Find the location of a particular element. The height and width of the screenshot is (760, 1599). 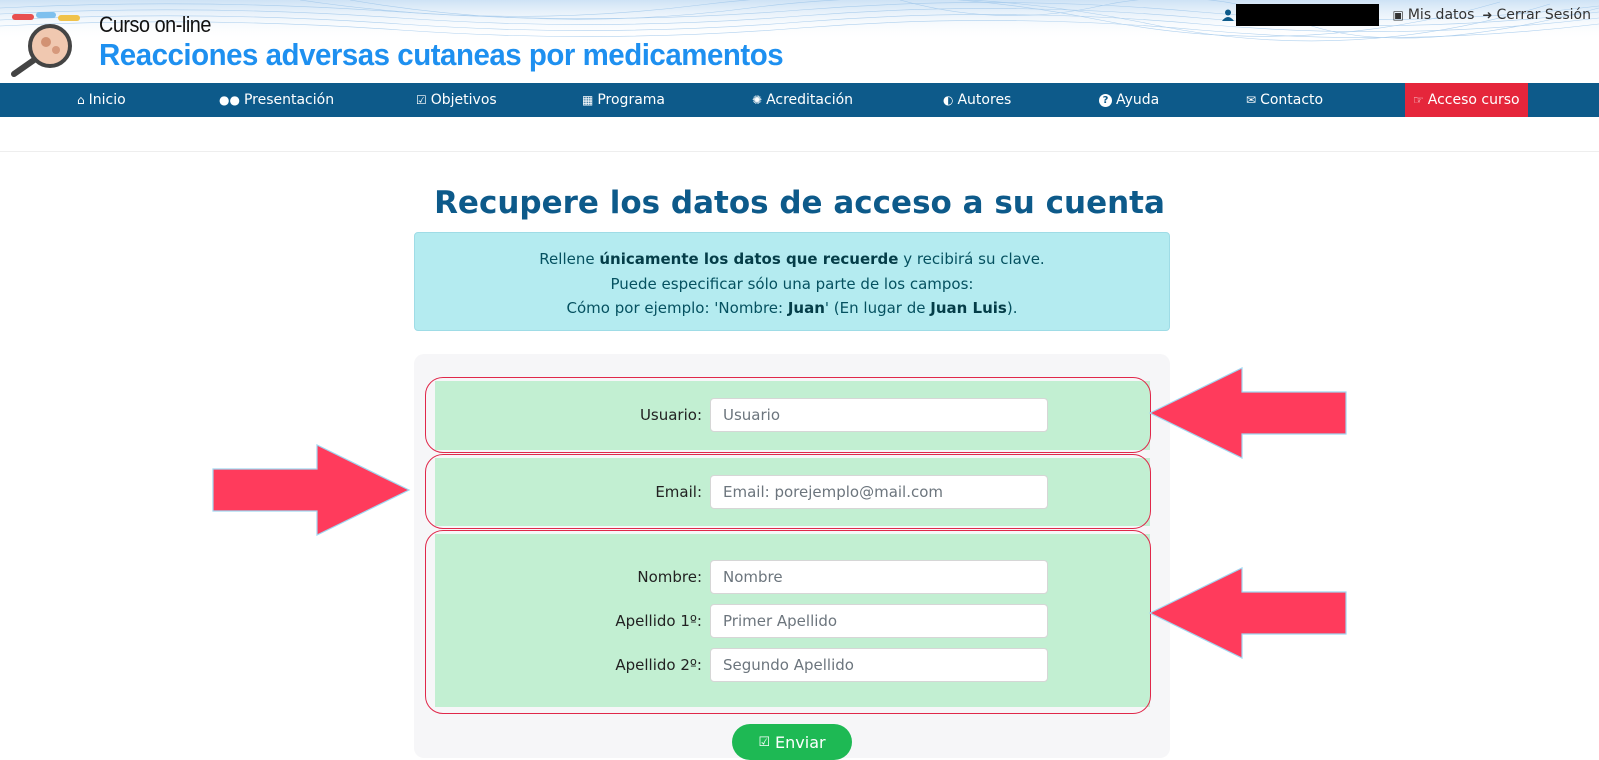

nav-programa: ▦ Programa is located at coordinates (623, 100).